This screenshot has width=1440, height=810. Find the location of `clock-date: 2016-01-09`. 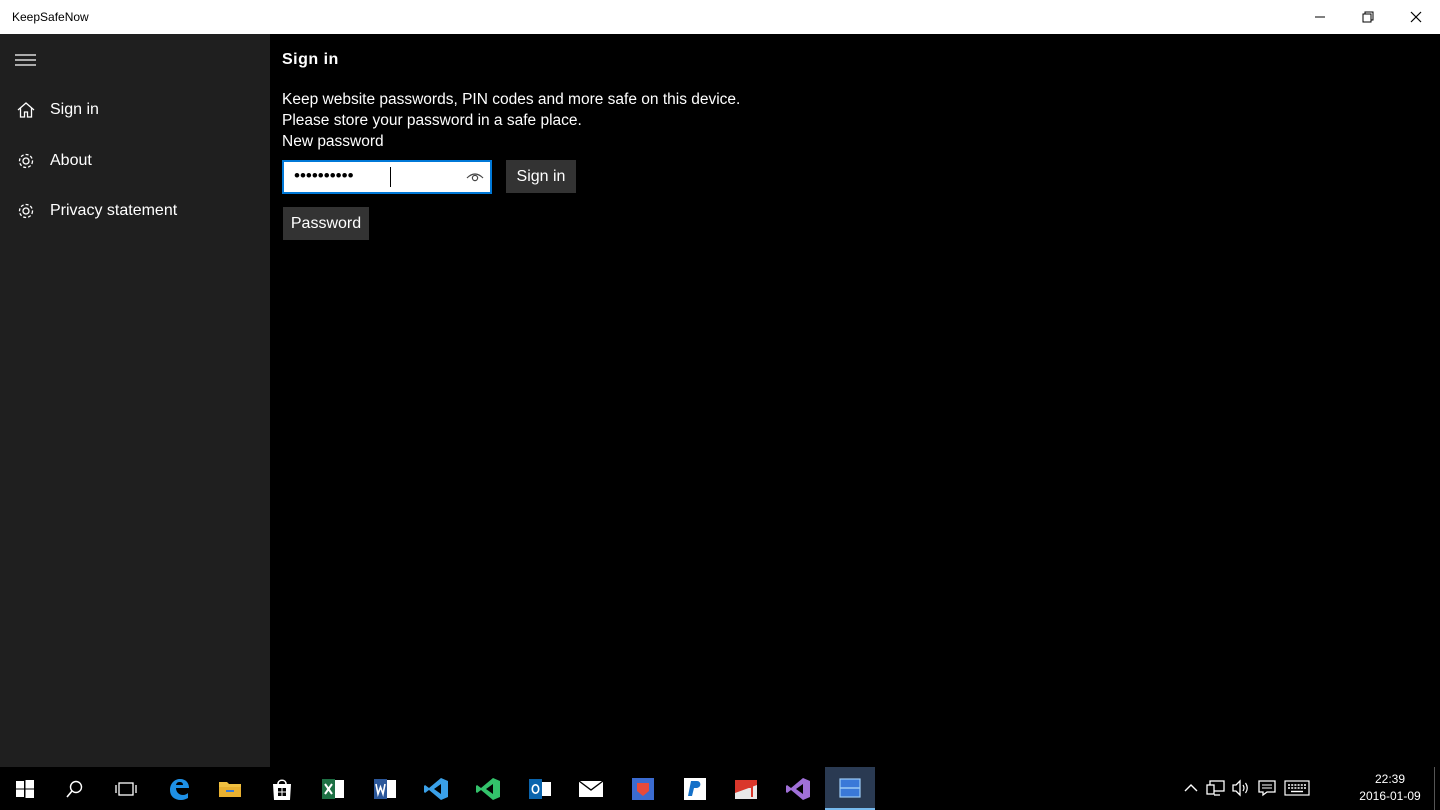

clock-date: 2016-01-09 is located at coordinates (1390, 796).